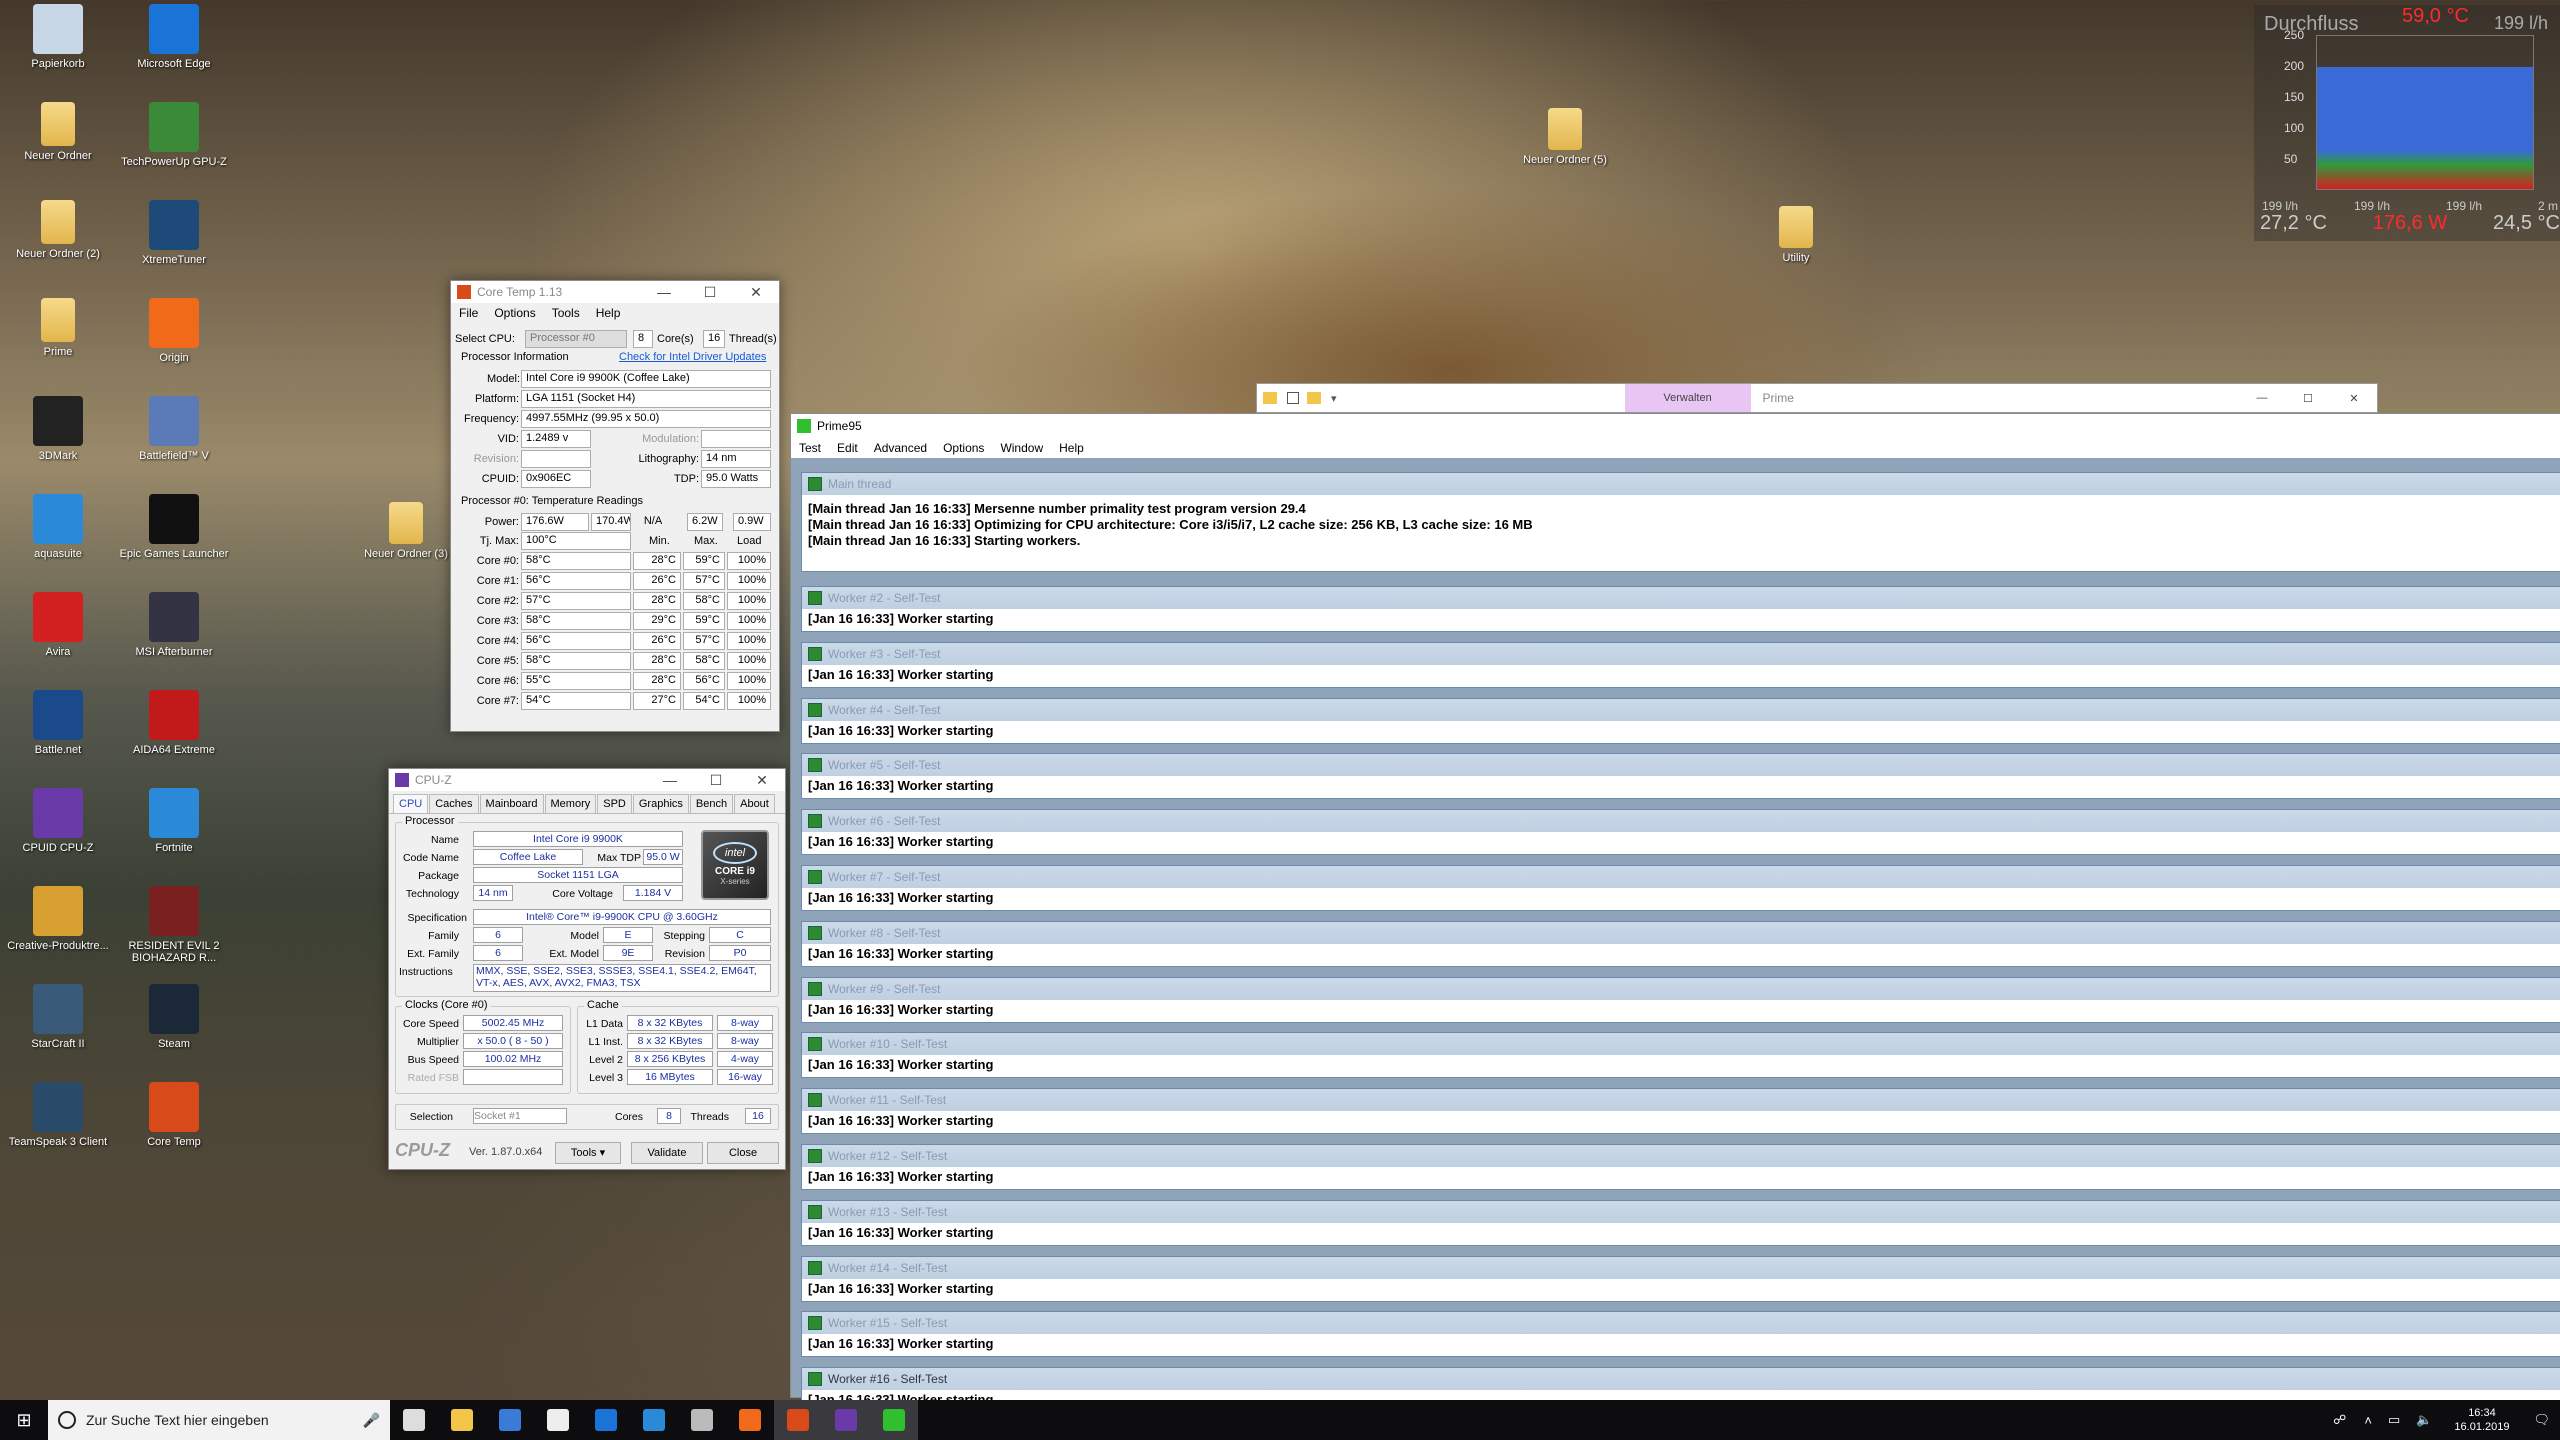  Describe the element at coordinates (24, 1420) in the screenshot. I see `start-button: ⊞` at that location.